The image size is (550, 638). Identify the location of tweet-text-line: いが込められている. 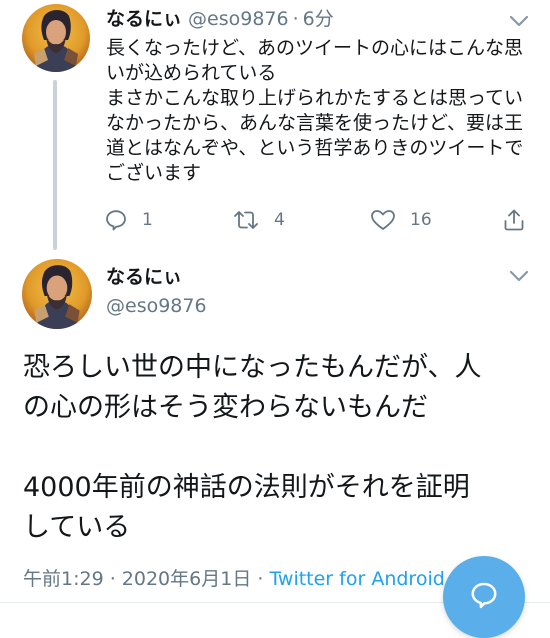
(191, 73).